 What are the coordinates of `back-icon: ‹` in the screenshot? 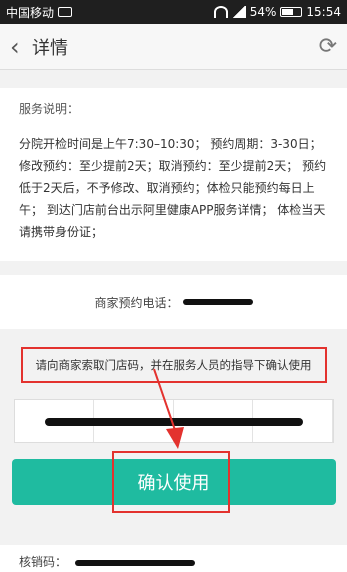 It's located at (19, 47).